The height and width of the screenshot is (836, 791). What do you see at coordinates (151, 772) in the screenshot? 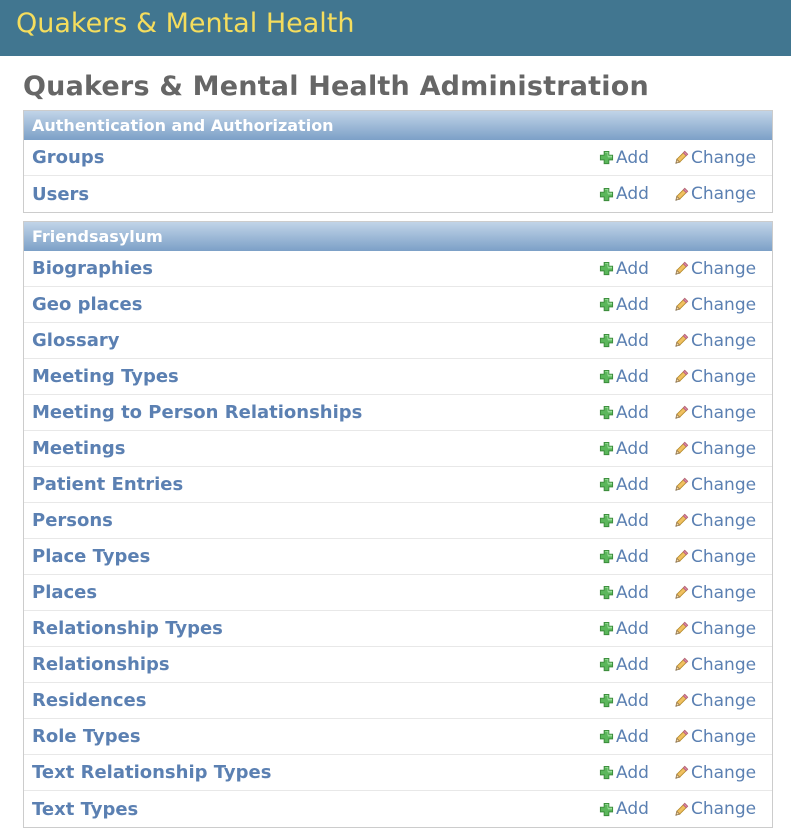
I see `model-link-text-relationship-types: Text Relationship Types` at bounding box center [151, 772].